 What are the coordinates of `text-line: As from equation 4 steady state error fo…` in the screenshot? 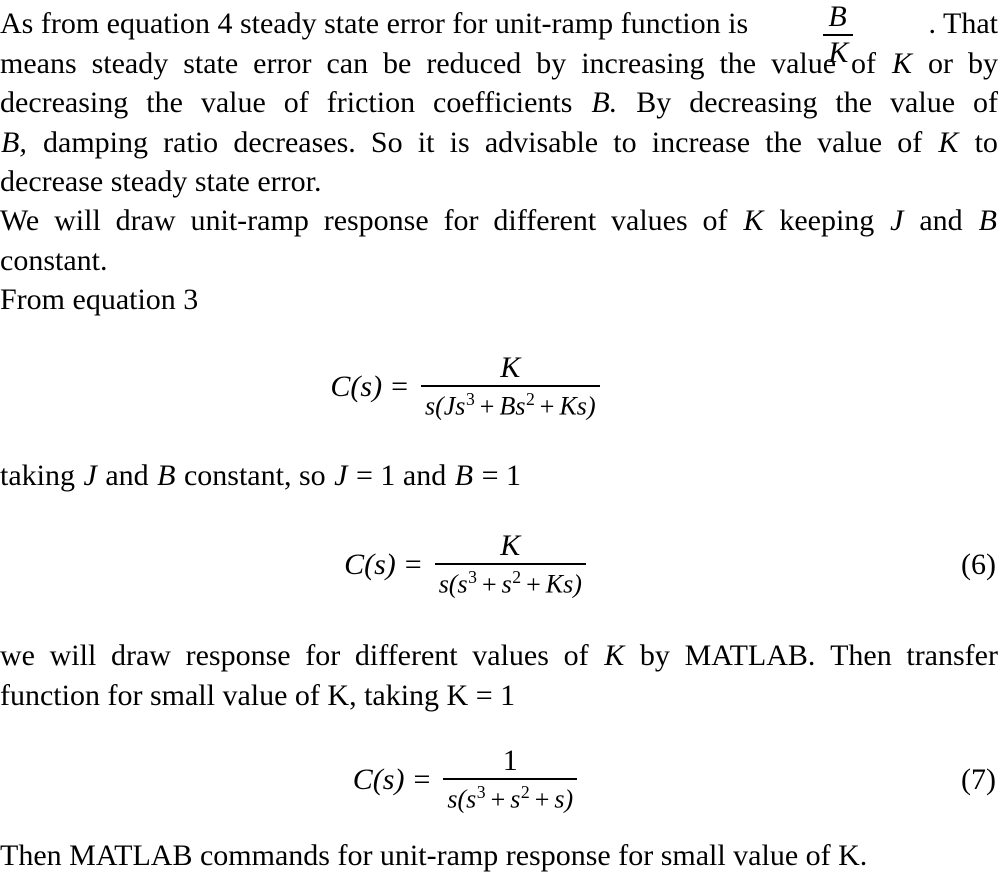 It's located at (499, 35).